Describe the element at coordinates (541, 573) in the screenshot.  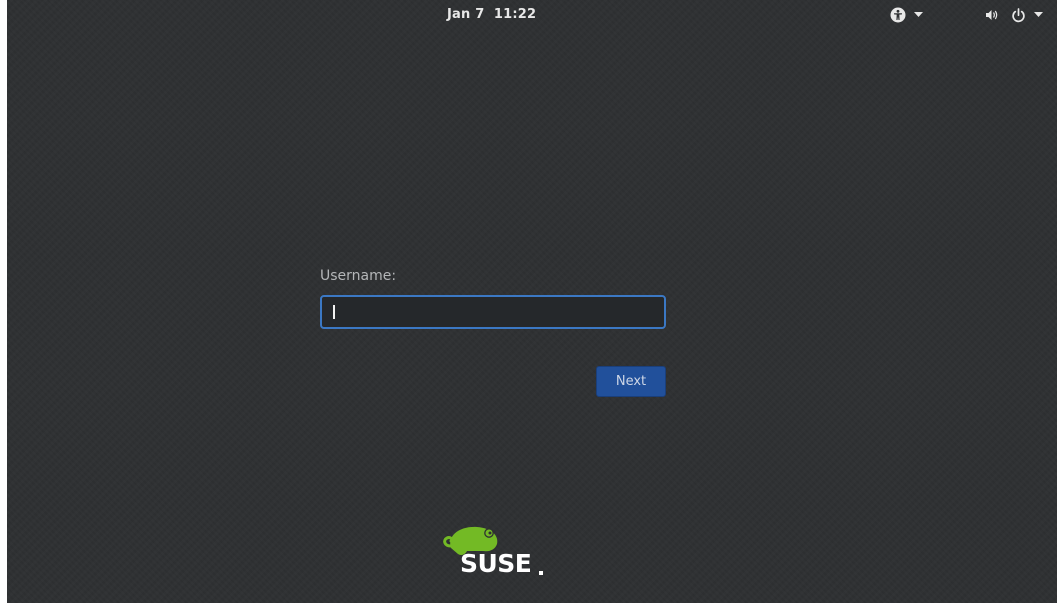
I see `logo-dot` at that location.